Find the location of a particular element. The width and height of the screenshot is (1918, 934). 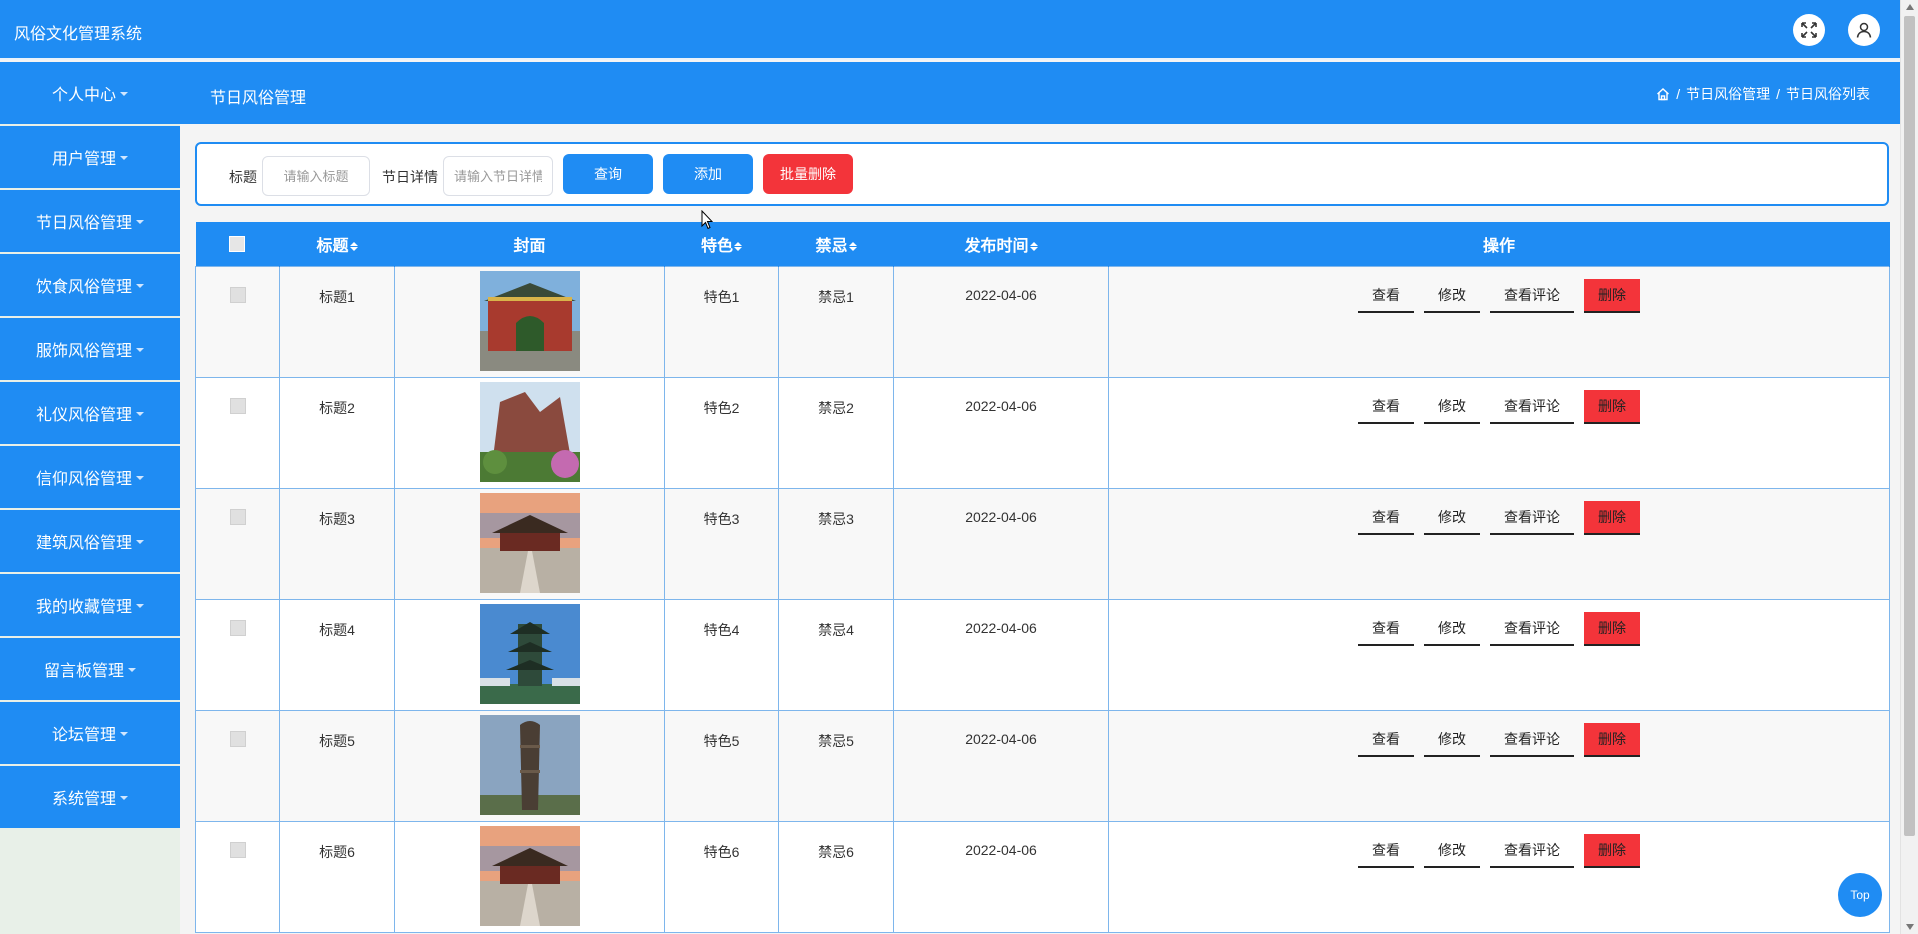

sidebar-item-festival-customs: 节日风俗管理 is located at coordinates (90, 221).